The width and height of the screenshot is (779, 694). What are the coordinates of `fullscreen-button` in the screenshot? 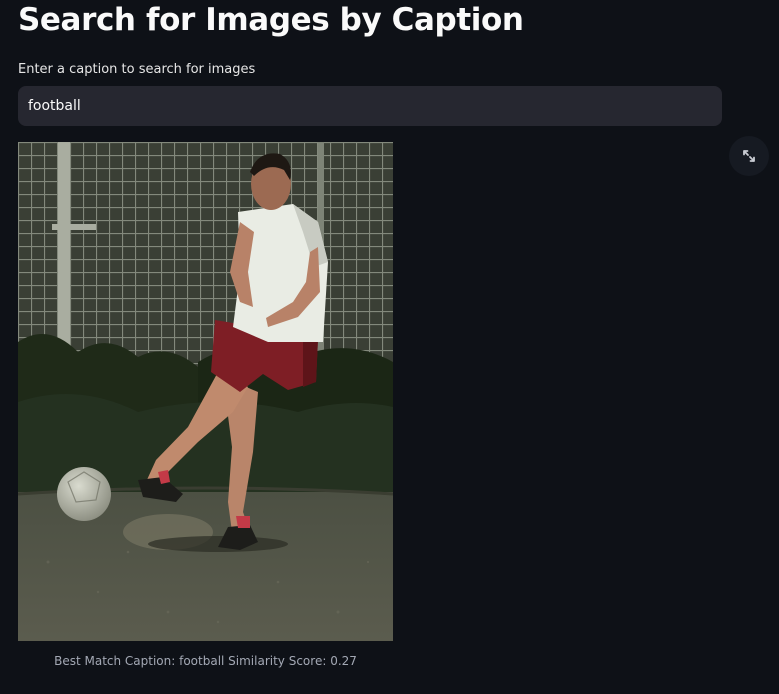 It's located at (749, 156).